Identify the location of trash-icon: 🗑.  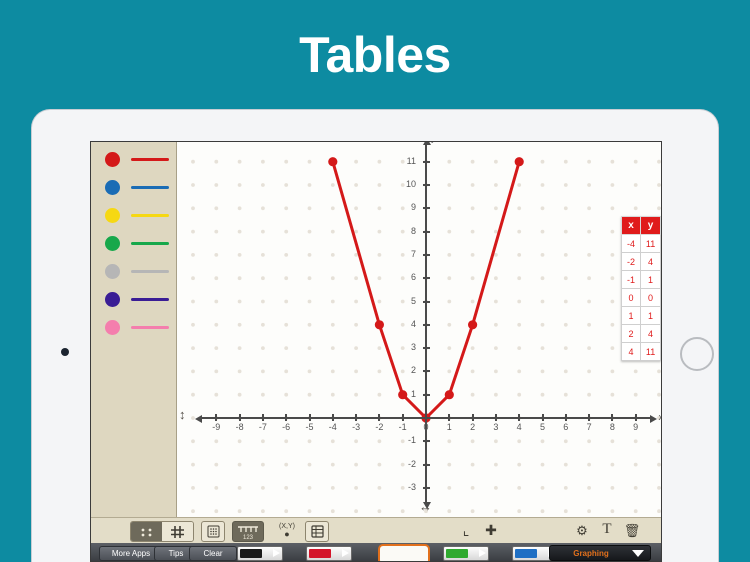
(632, 530).